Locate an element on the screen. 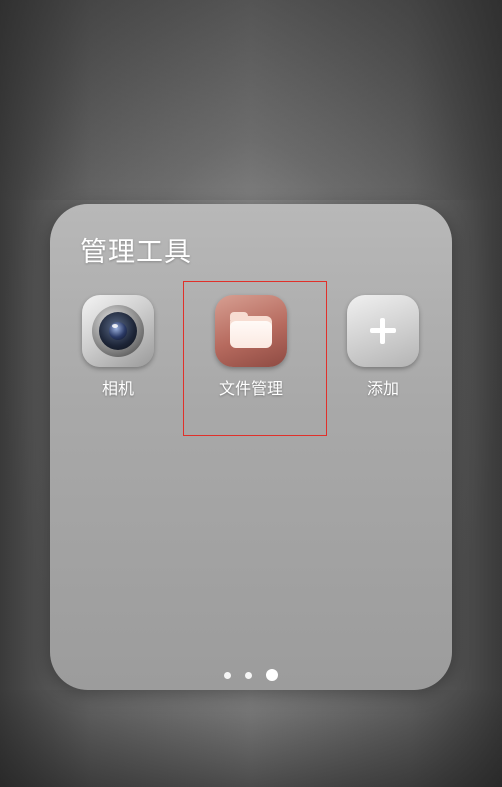  wallpaper-bottom is located at coordinates (251, 738).